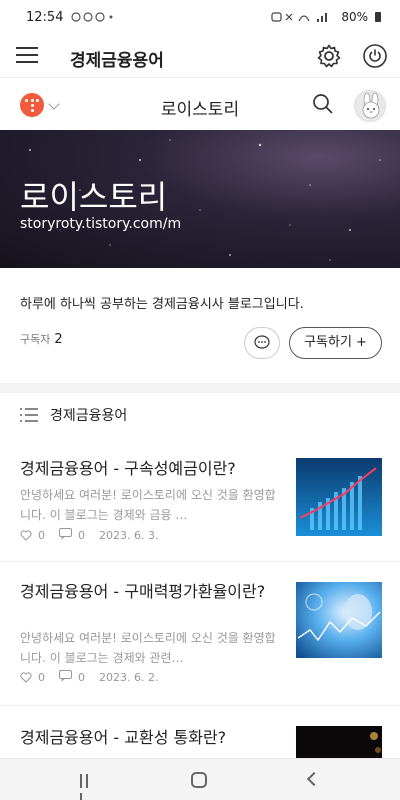 Image resolution: width=400 pixels, height=800 pixels. I want to click on hamburger-icon, so click(27, 56).